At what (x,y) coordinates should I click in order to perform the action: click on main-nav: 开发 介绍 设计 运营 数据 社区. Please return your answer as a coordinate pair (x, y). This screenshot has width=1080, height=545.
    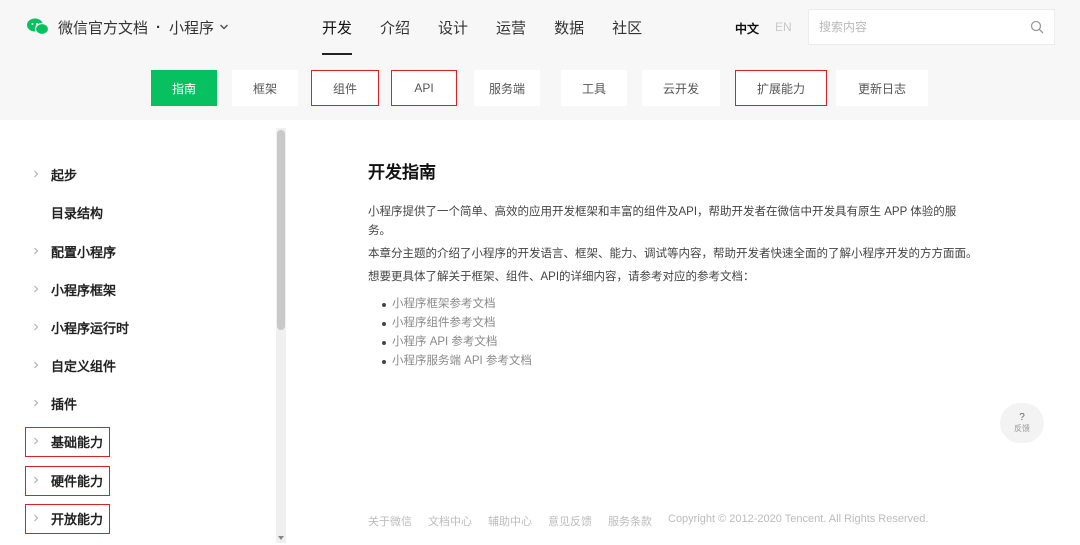
    Looking at the image, I should click on (496, 36).